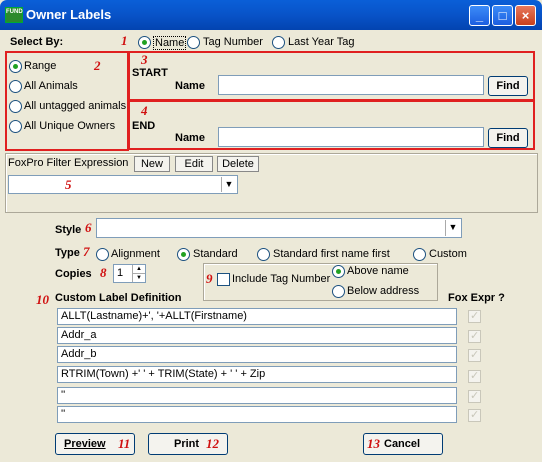 This screenshot has height=462, width=542. Describe the element at coordinates (124, 40) in the screenshot. I see `marker-1: 1` at that location.